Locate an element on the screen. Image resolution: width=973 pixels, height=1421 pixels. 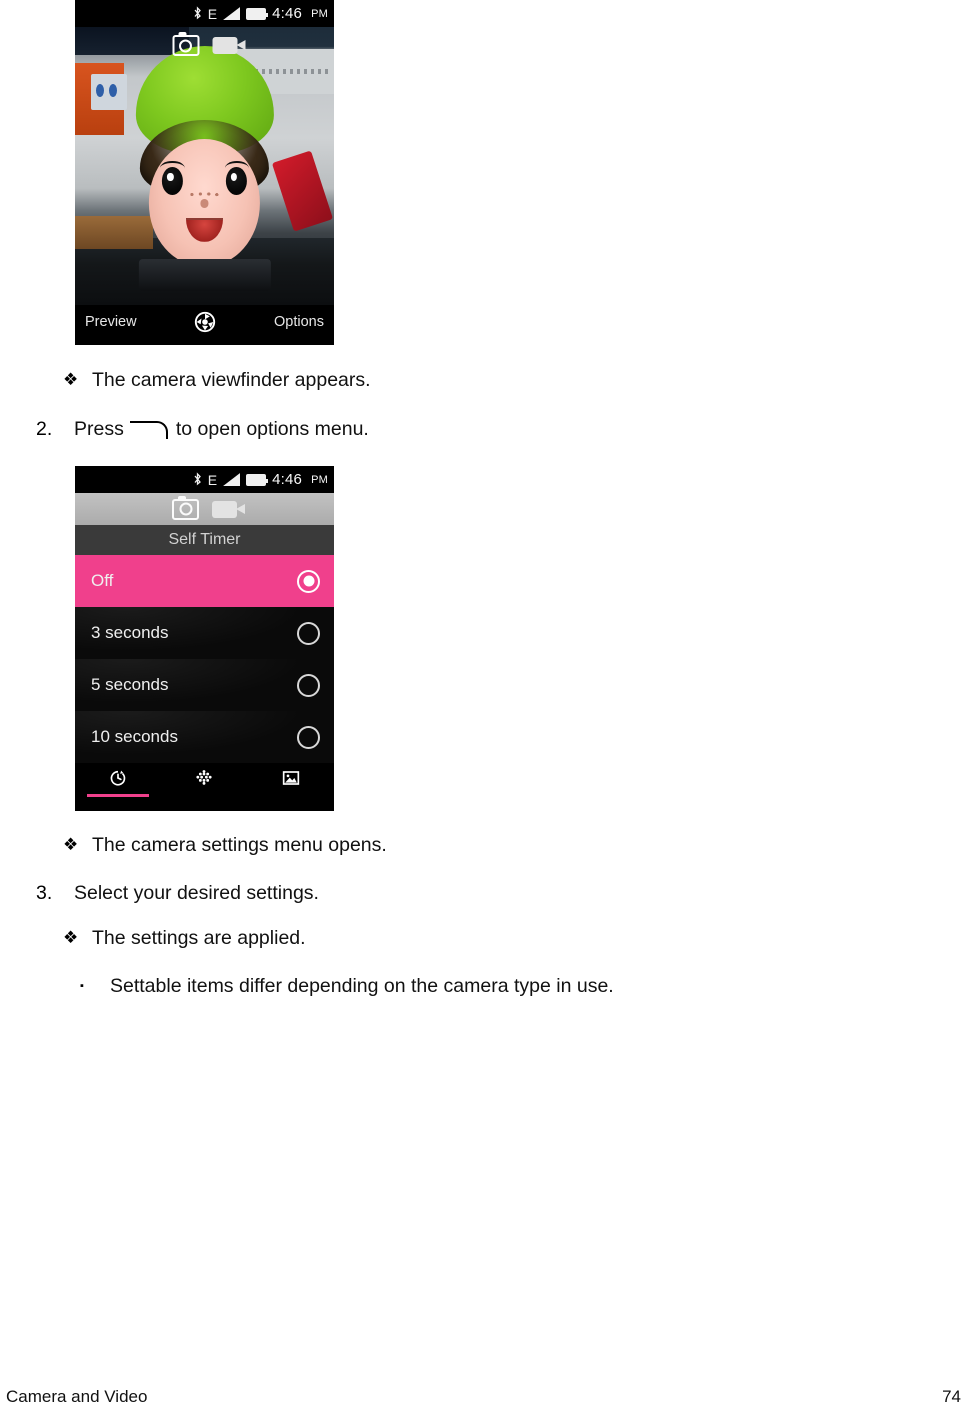
plush-toy-subject is located at coordinates (204, 169).